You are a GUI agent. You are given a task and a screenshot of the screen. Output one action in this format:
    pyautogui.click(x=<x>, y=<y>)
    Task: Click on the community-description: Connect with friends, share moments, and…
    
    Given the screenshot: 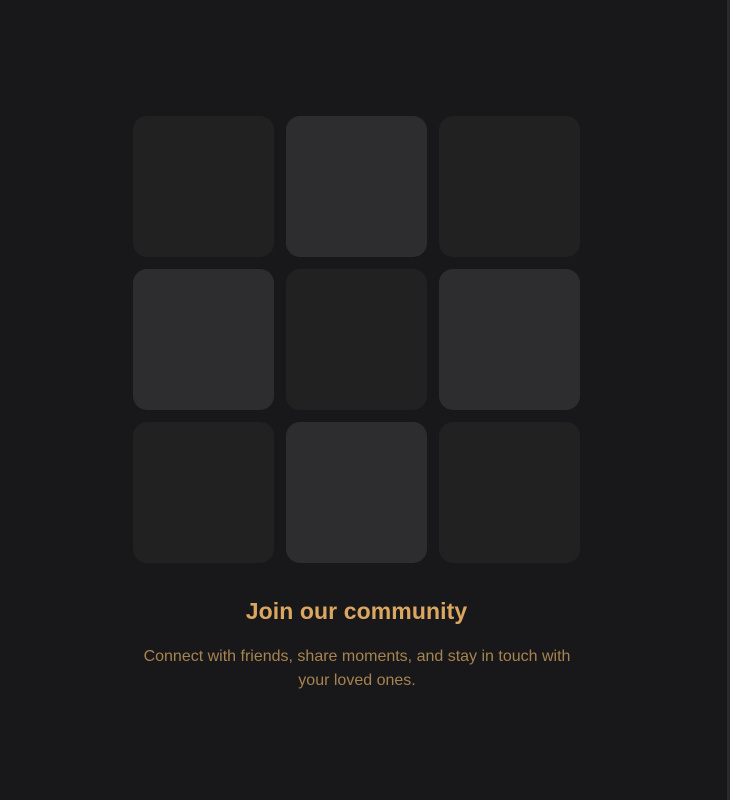 What is the action you would take?
    pyautogui.click(x=357, y=668)
    